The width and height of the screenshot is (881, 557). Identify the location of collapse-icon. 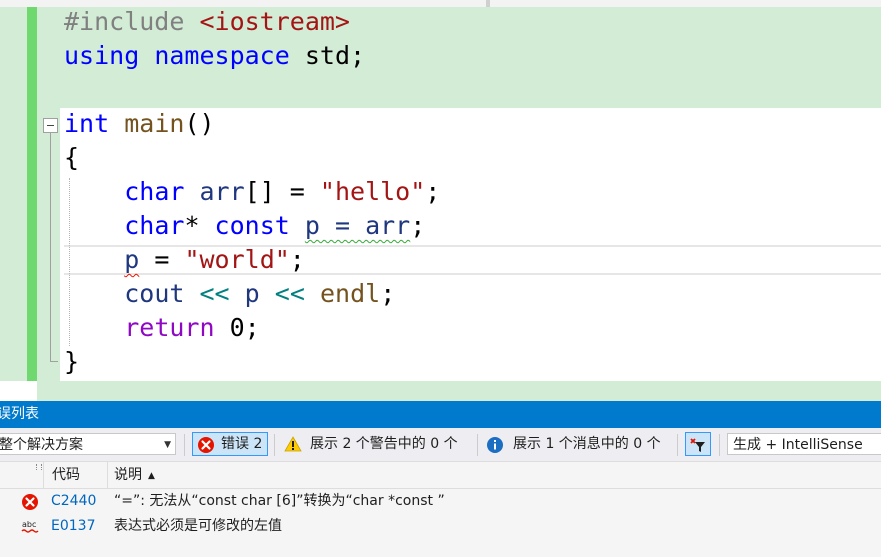
(50, 125).